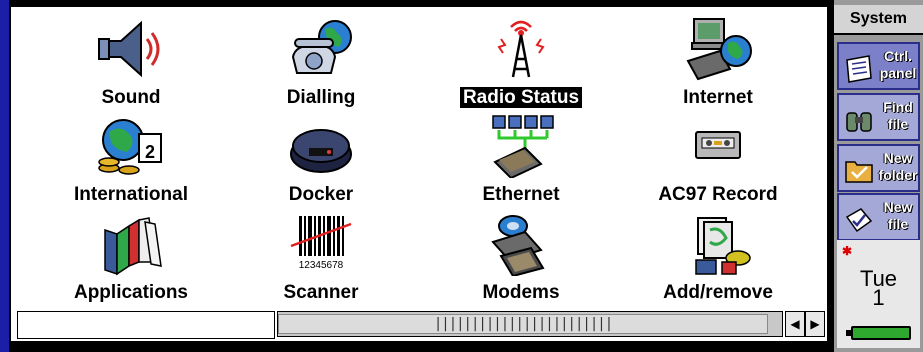  What do you see at coordinates (521, 194) in the screenshot?
I see `icon-ethernet-label: Ethernet` at bounding box center [521, 194].